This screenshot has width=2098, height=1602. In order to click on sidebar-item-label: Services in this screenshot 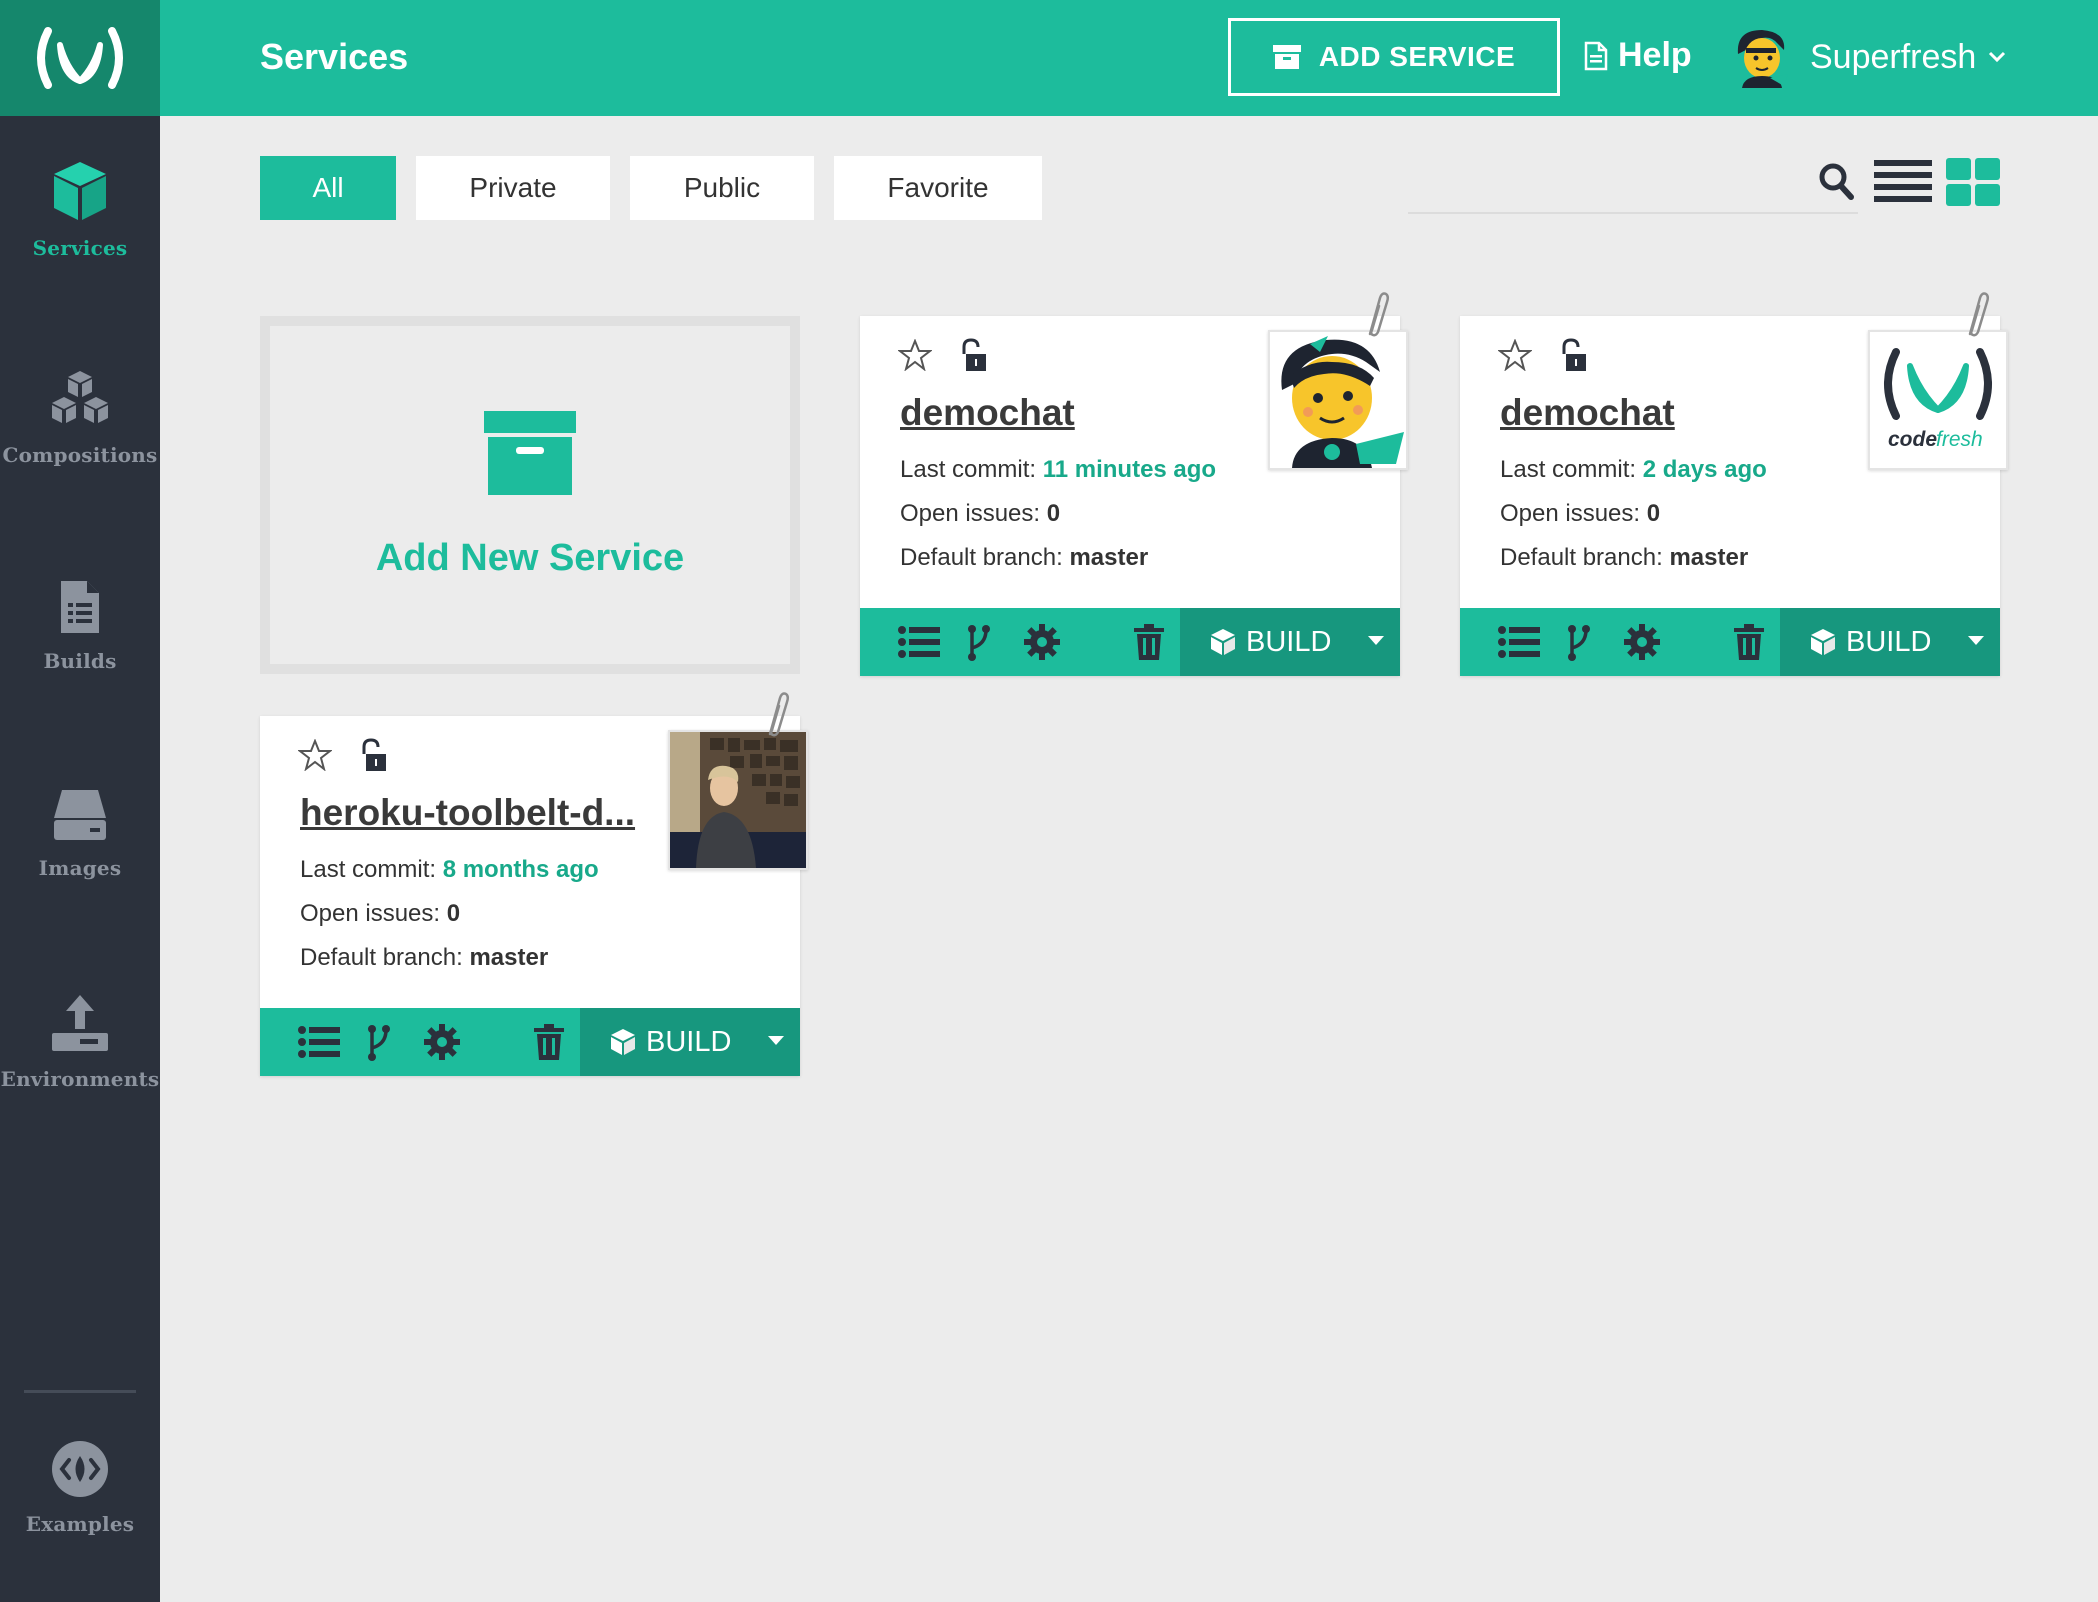, I will do `click(80, 248)`.